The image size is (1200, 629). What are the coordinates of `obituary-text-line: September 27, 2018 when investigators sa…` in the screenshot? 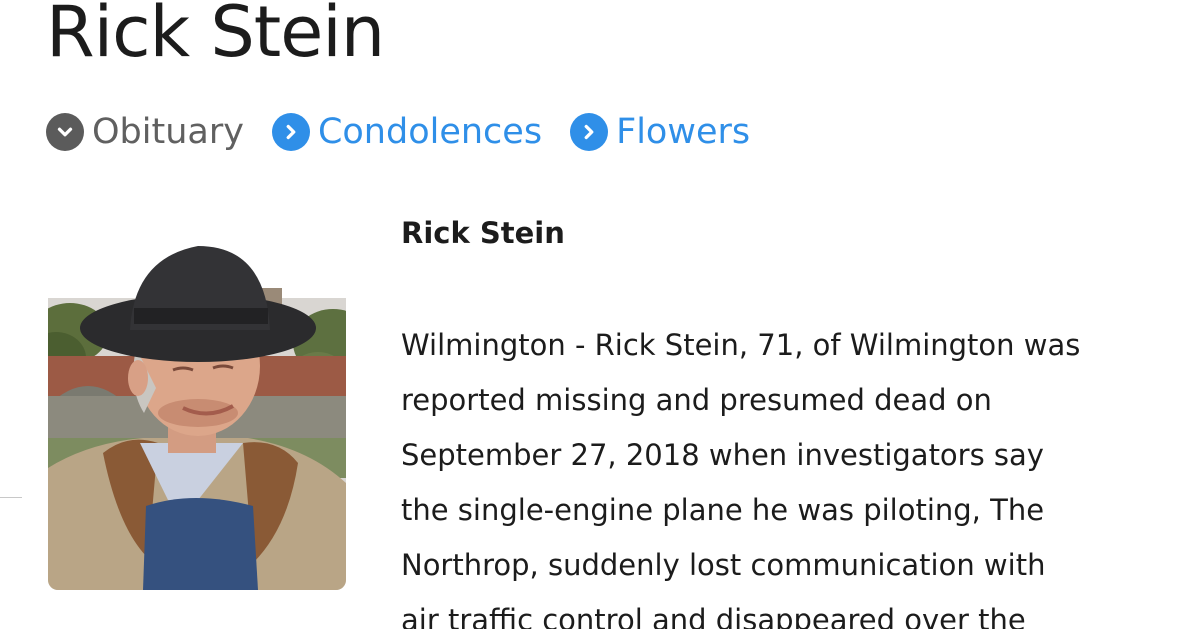 It's located at (722, 455).